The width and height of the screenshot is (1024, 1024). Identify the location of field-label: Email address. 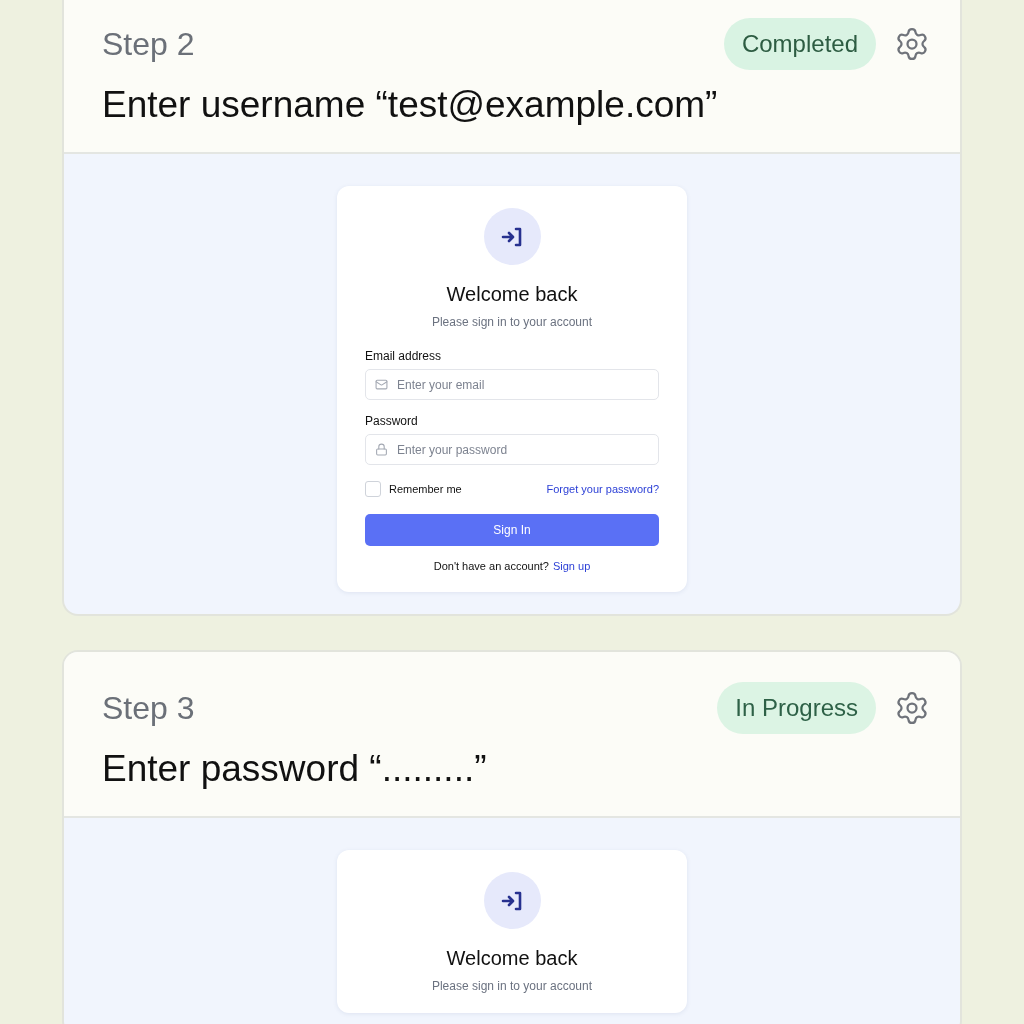
(403, 356).